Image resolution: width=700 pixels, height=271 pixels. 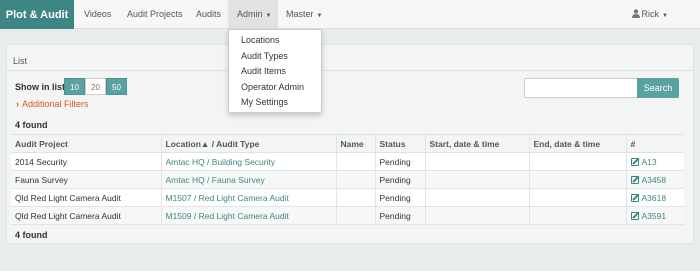 I want to click on cell-id: A3458, so click(x=654, y=179).